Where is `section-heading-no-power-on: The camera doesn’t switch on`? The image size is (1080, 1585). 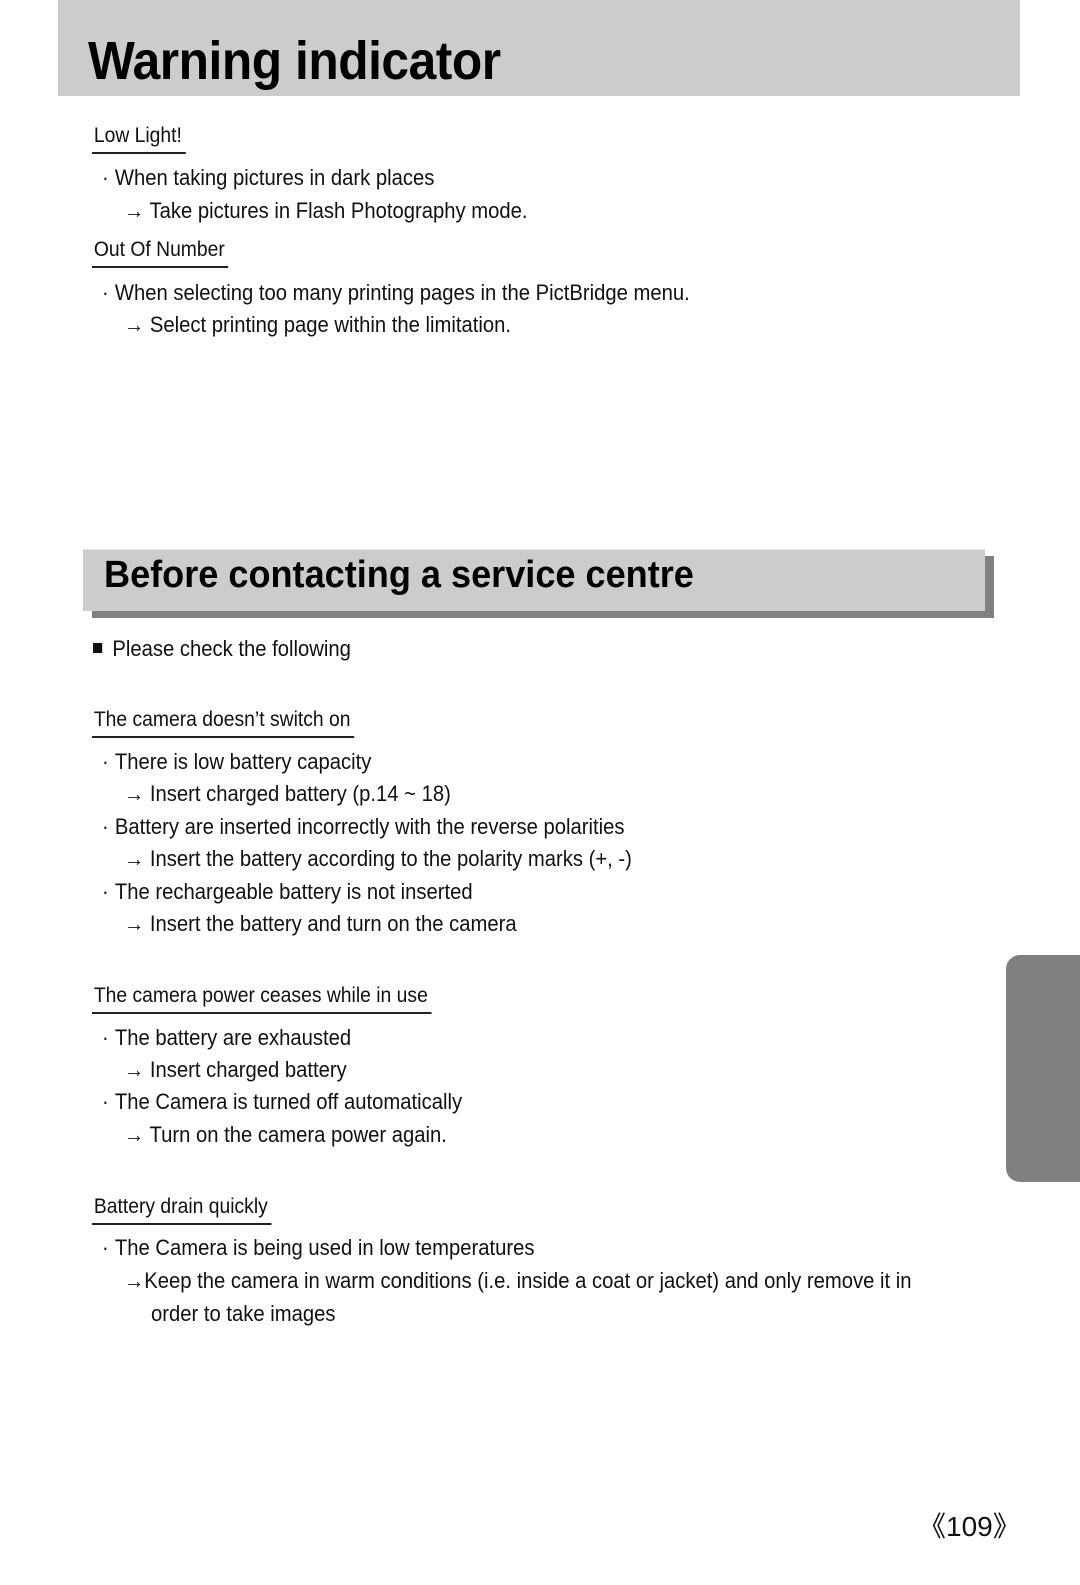
section-heading-no-power-on: The camera doesn’t switch on is located at coordinates (223, 723).